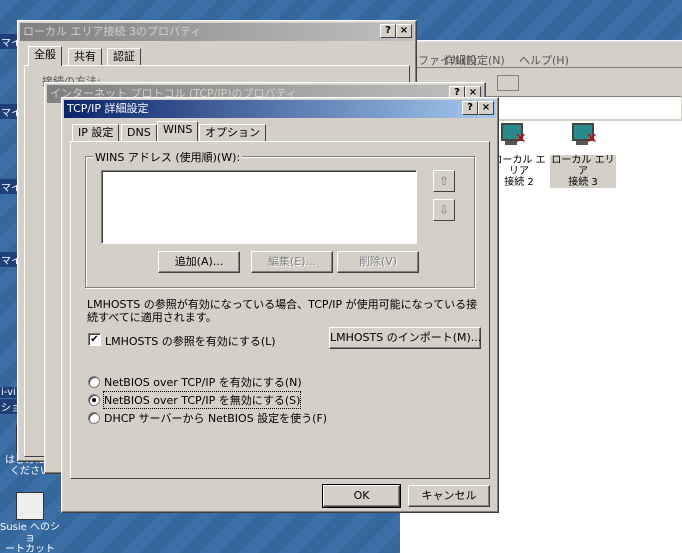 This screenshot has height=553, width=682. What do you see at coordinates (449, 496) in the screenshot?
I see `cancel-button: キャンセル` at bounding box center [449, 496].